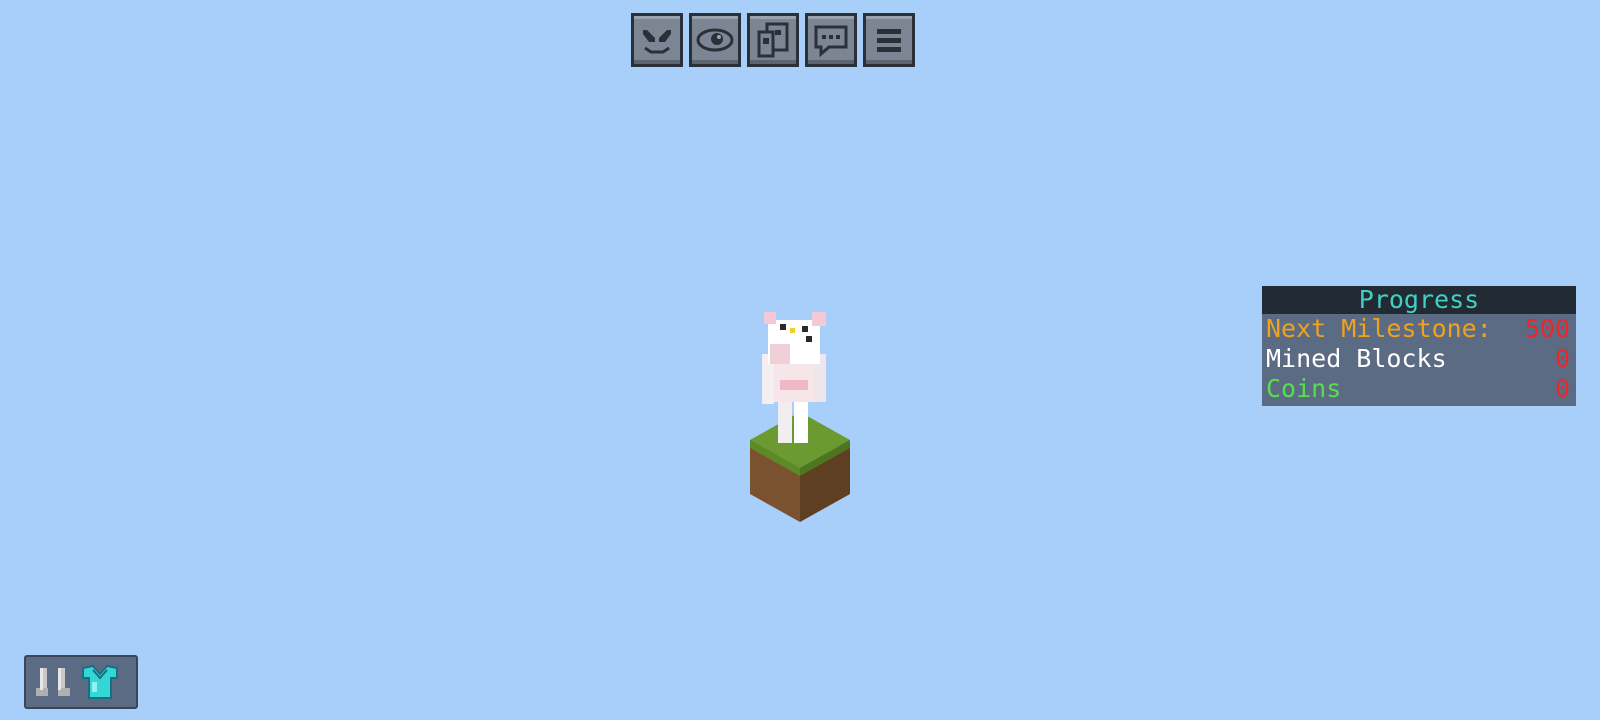 The width and height of the screenshot is (1600, 720). I want to click on chat-bubble-icon, so click(831, 41).